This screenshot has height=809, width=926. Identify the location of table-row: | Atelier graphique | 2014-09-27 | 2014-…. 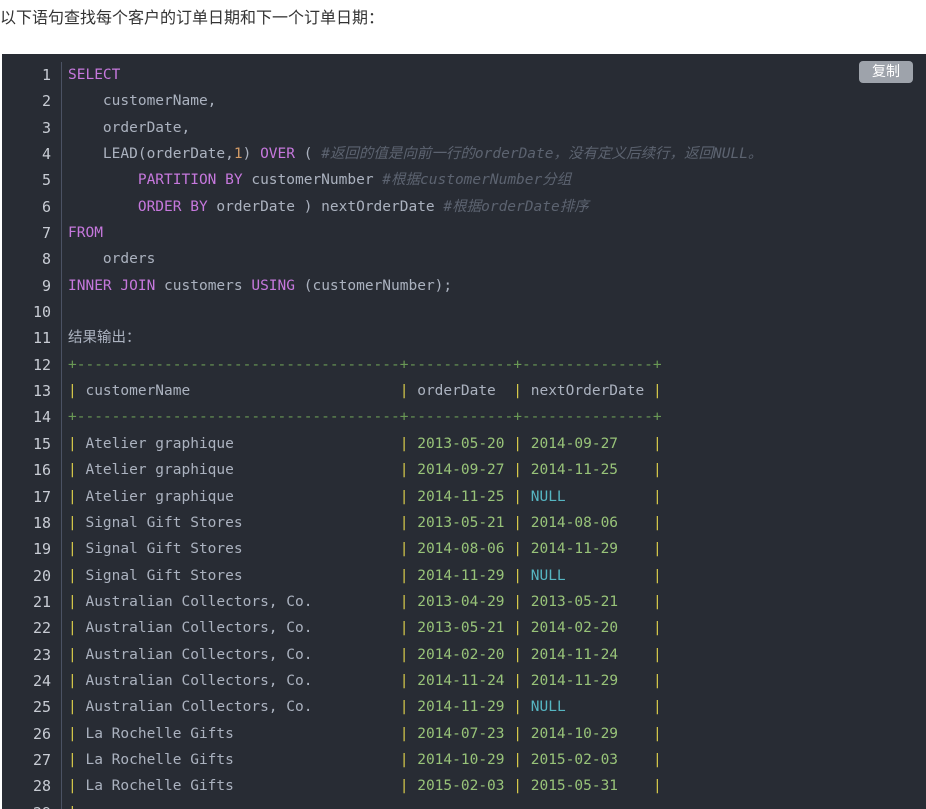
(497, 470).